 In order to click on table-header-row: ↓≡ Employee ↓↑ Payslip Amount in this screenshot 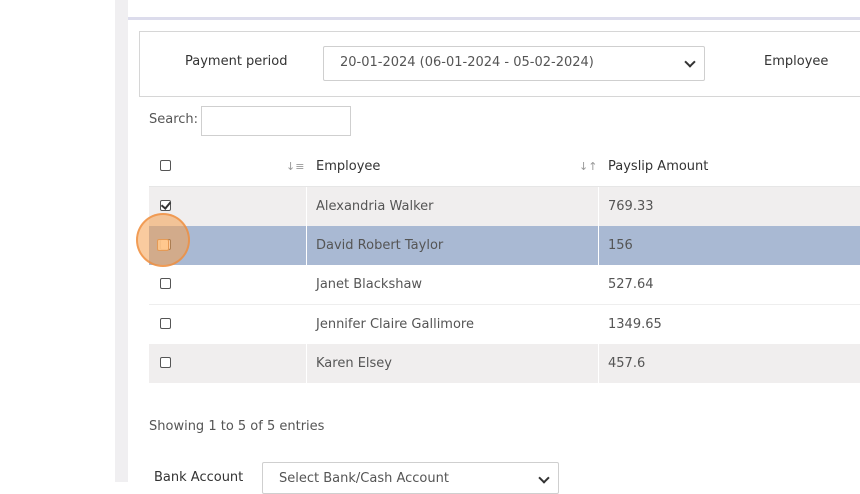, I will do `click(504, 167)`.